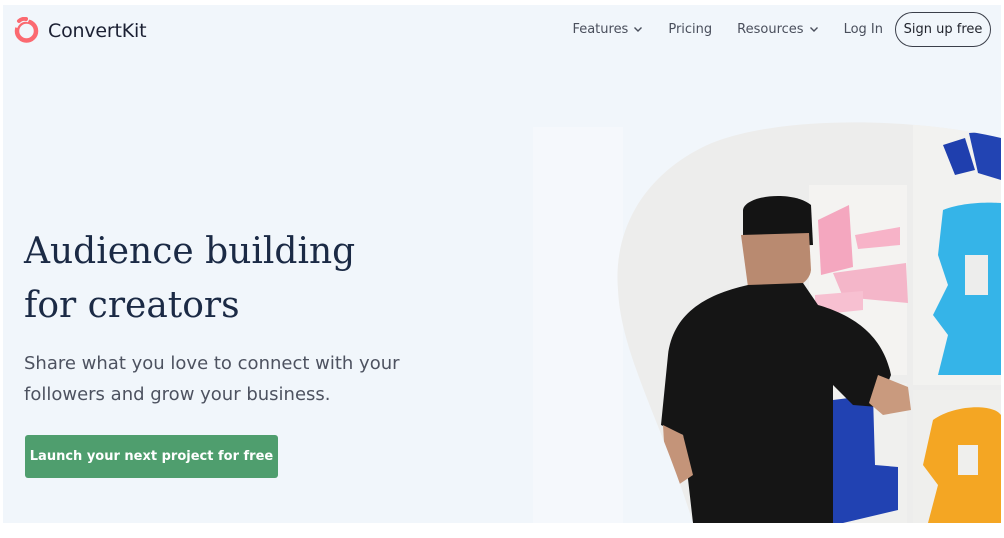 Image resolution: width=1004 pixels, height=538 pixels. What do you see at coordinates (600, 29) in the screenshot?
I see `nav-item-label: Features` at bounding box center [600, 29].